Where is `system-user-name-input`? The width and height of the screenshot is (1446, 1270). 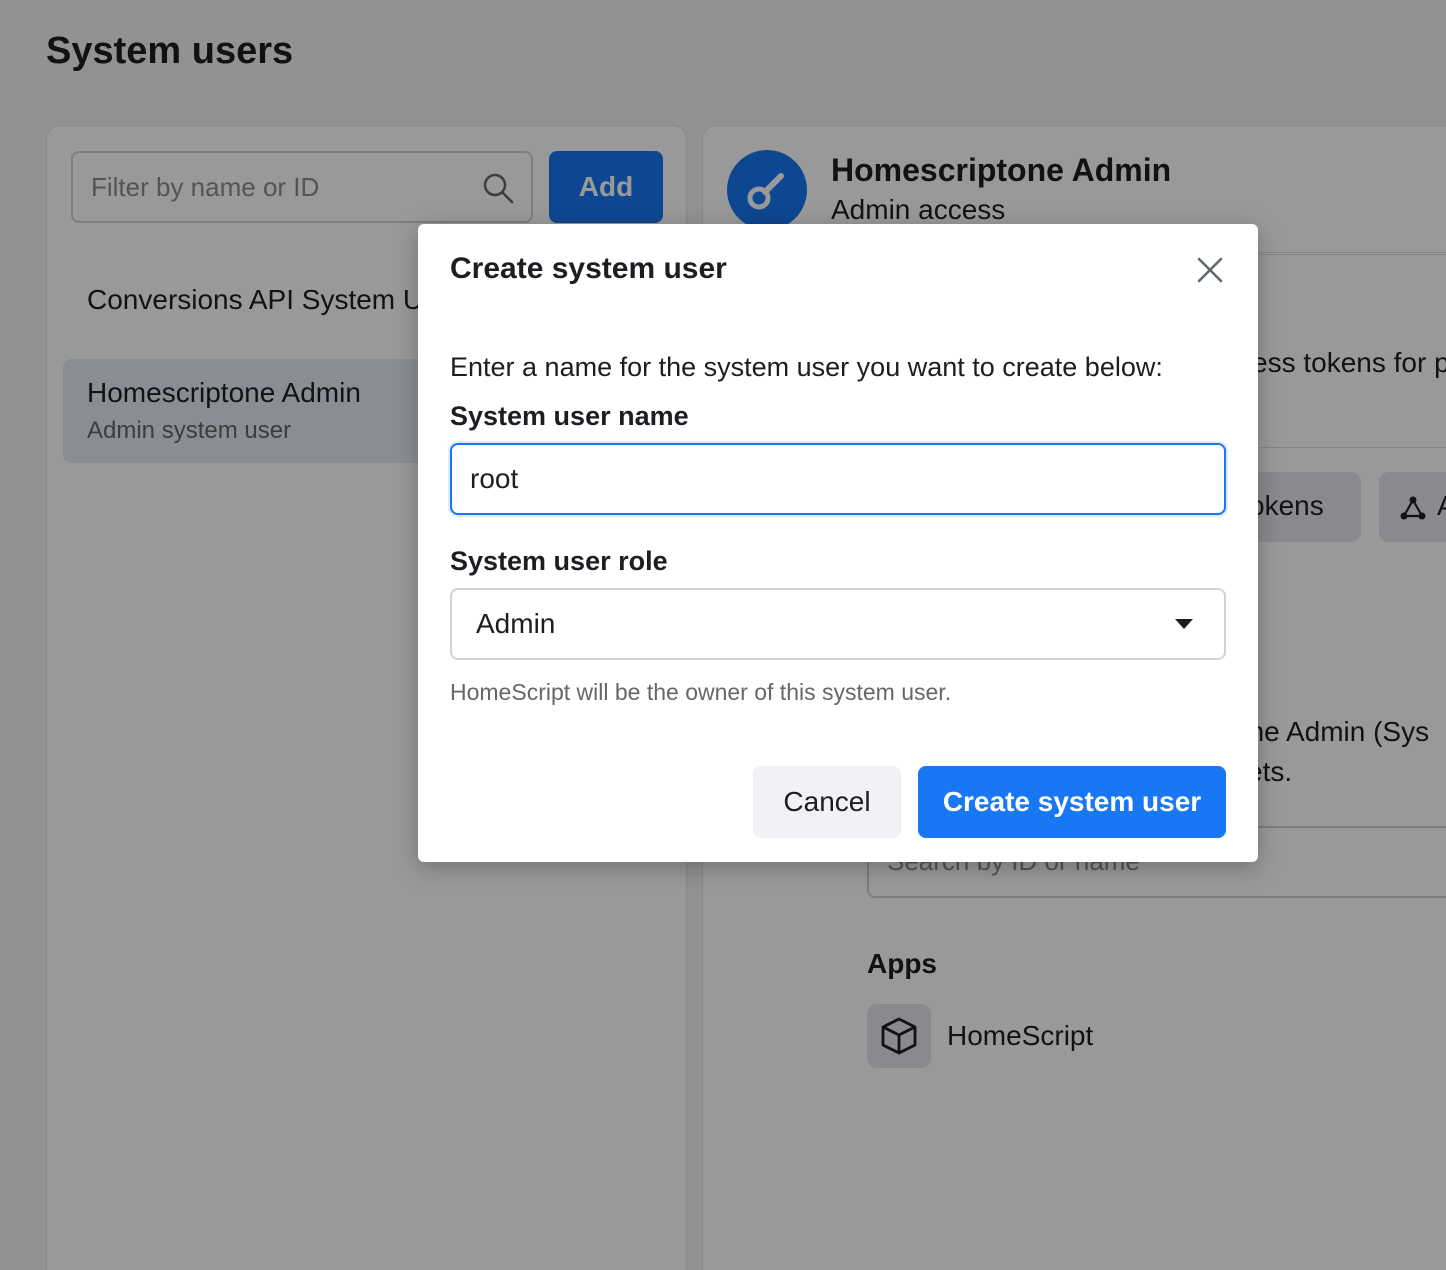
system-user-name-input is located at coordinates (838, 479).